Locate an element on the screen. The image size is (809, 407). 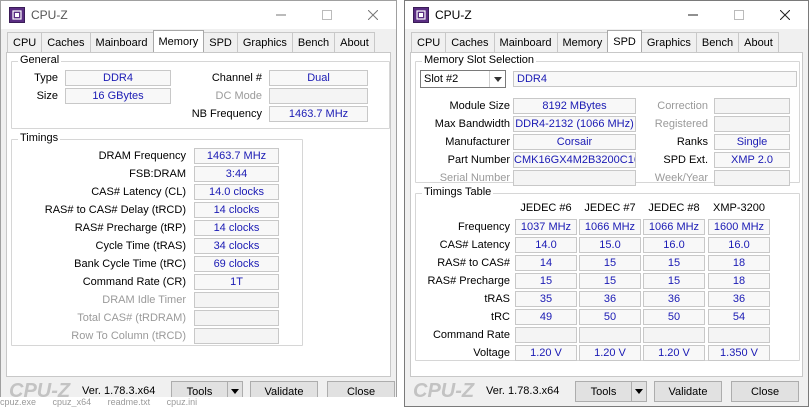
correction-label: Correction is located at coordinates (682, 106).